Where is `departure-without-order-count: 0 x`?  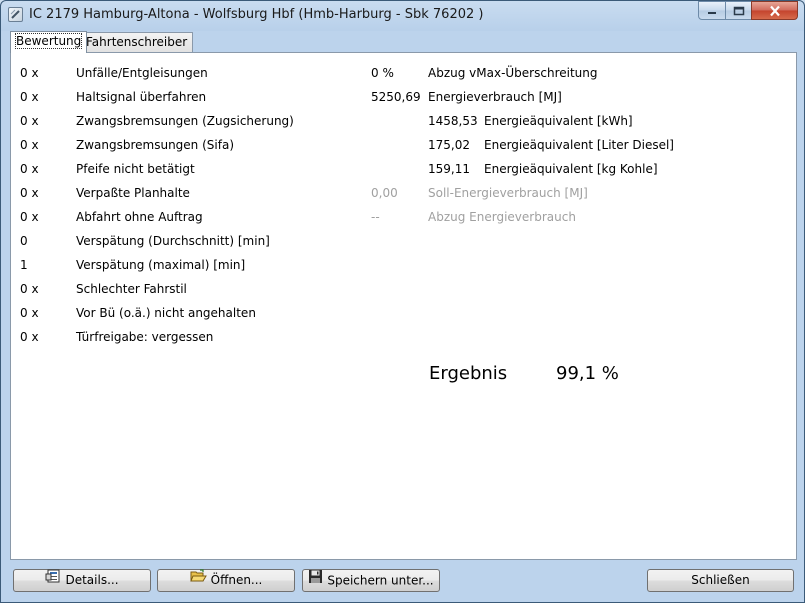 departure-without-order-count: 0 x is located at coordinates (29, 217).